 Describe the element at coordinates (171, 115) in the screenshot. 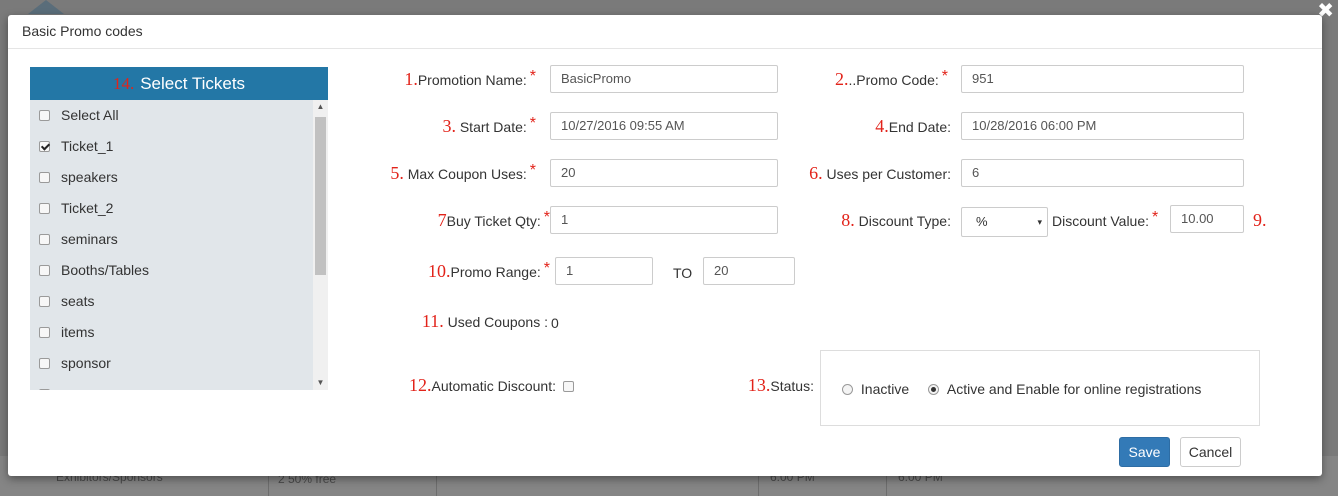

I see `ticket-list-item: Select All` at that location.